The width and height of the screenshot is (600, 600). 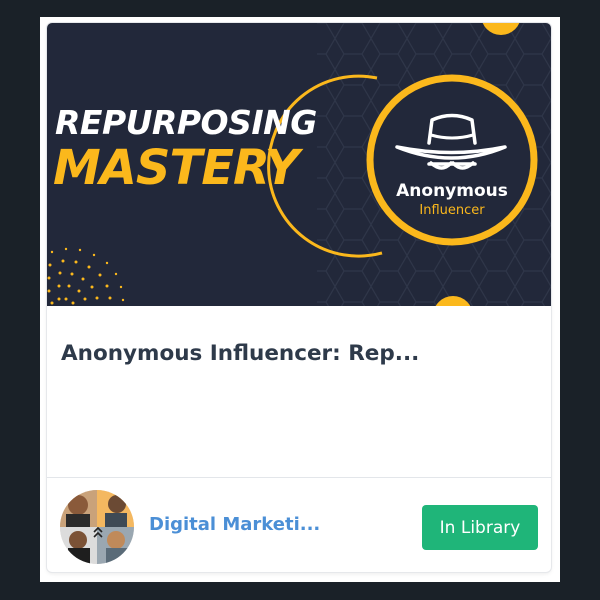 I want to click on card-divider, so click(x=299, y=477).